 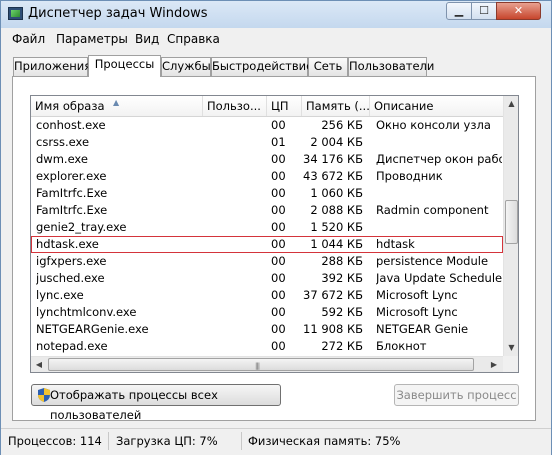 What do you see at coordinates (276, 14) in the screenshot?
I see `title-bar: Диспетчер задач Windows ▁ ☐ ✕` at bounding box center [276, 14].